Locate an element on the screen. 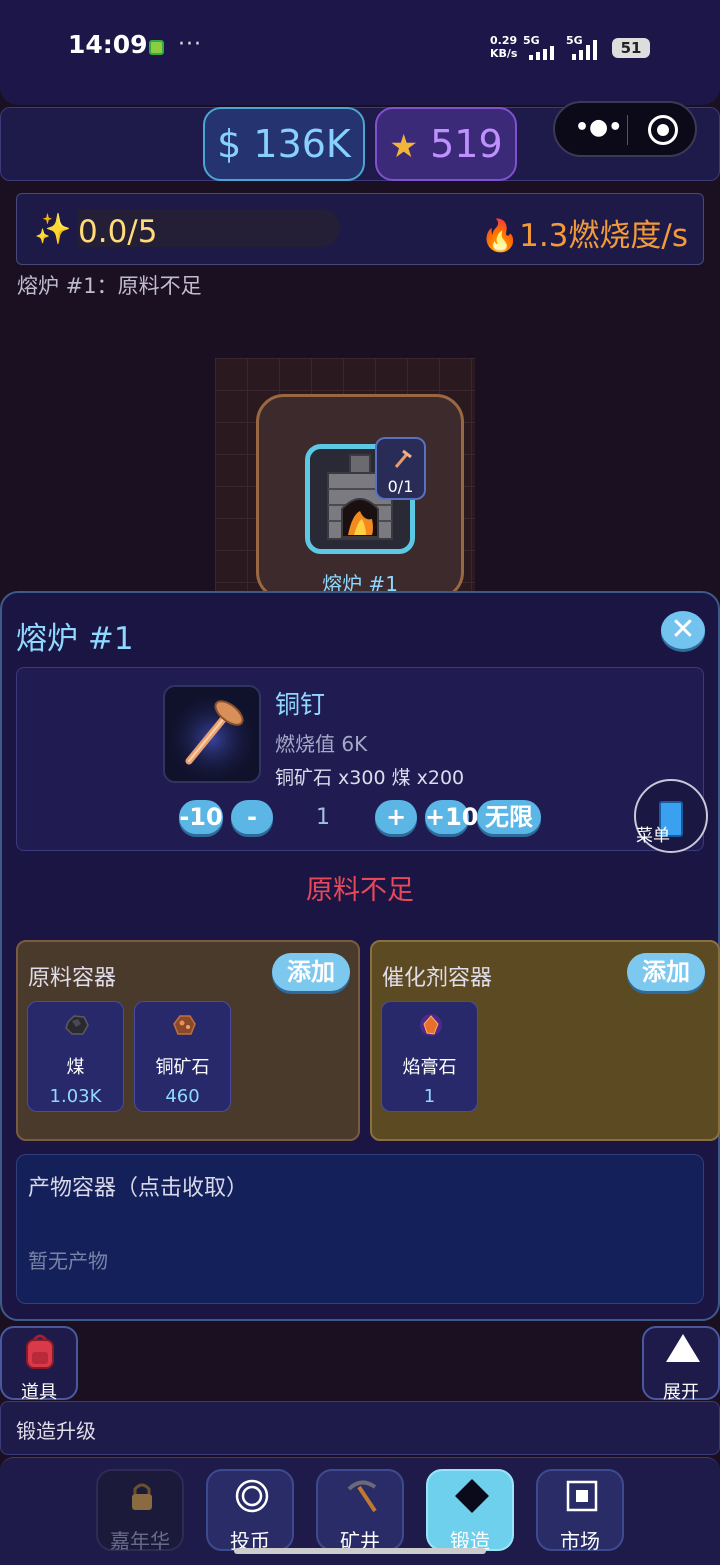 This screenshot has width=720, height=1565. capsule-divider is located at coordinates (627, 130).